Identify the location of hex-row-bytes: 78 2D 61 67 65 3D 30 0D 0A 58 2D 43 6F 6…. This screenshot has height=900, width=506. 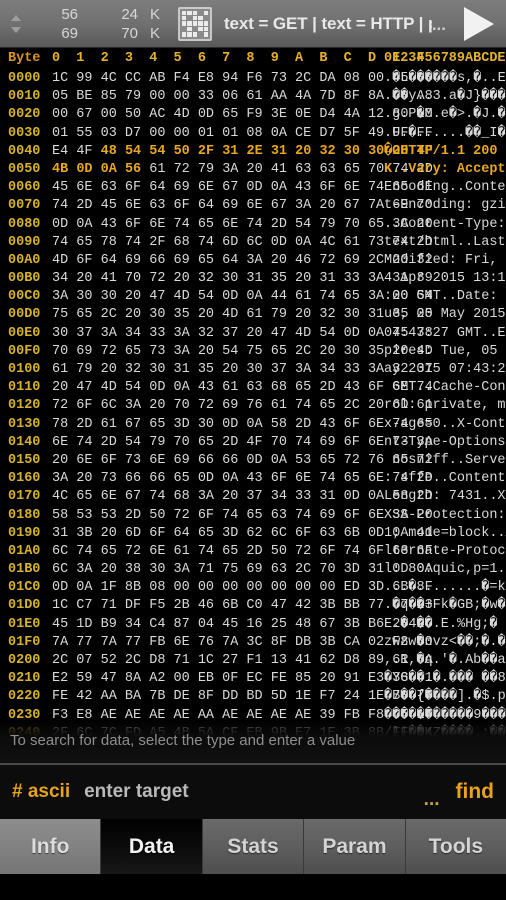
(242, 424).